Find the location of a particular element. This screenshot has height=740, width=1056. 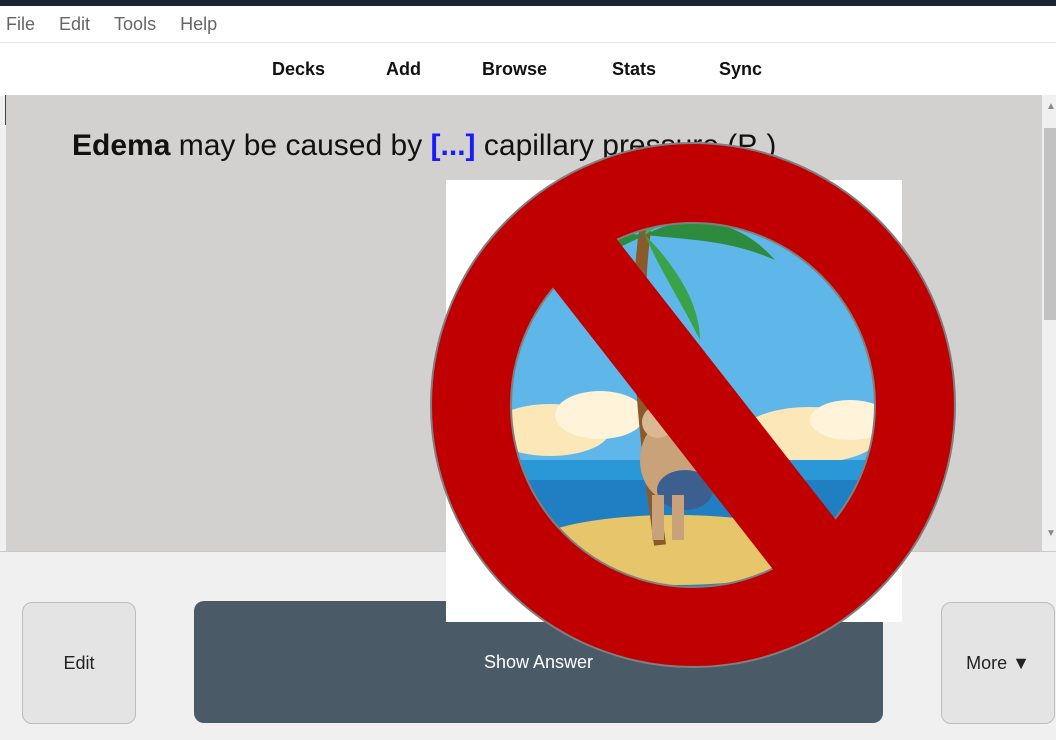

scroll-down-arrow-icon: ▼ is located at coordinates (1051, 533).